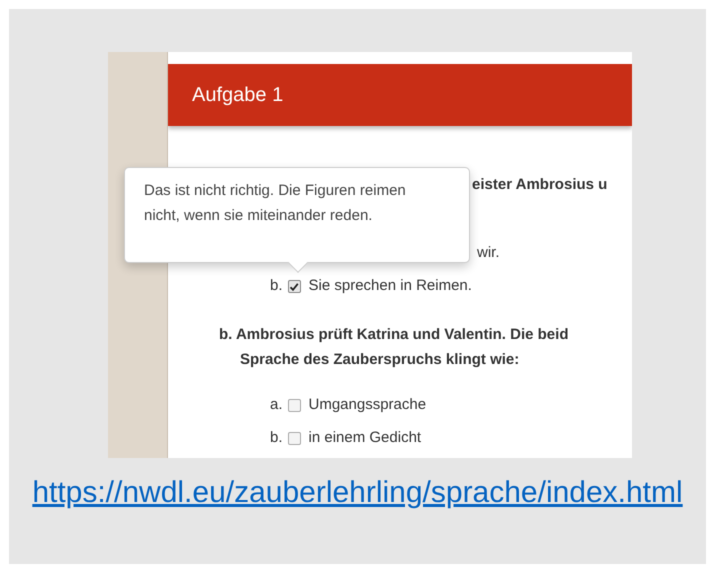 The height and width of the screenshot is (573, 715). I want to click on option-letter: a., so click(276, 405).